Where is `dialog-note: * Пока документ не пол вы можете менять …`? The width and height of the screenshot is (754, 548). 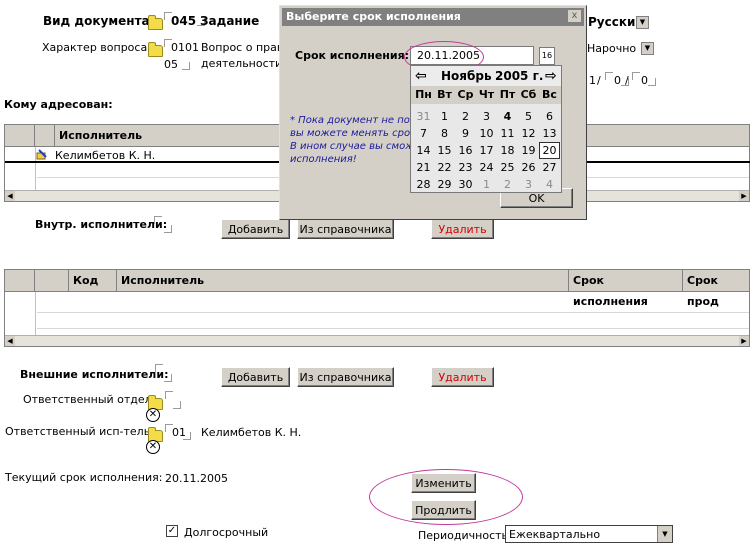
dialog-note: * Пока документ не пол вы можете менять … is located at coordinates (355, 140).